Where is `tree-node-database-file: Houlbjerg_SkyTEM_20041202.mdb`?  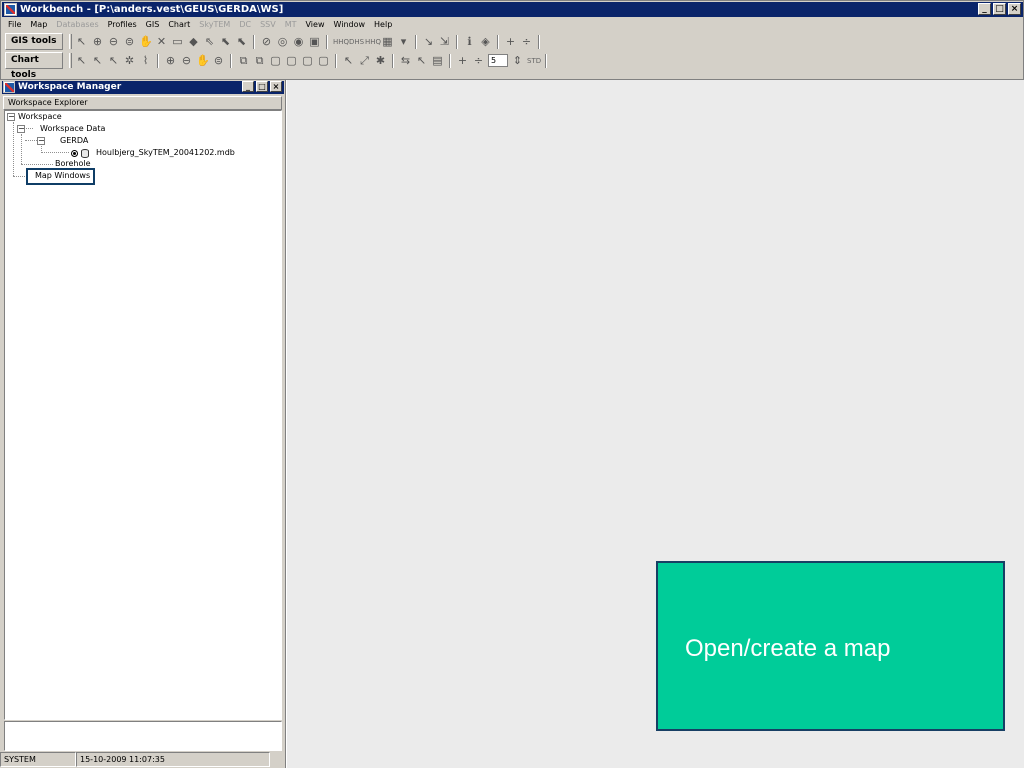
tree-node-database-file: Houlbjerg_SkyTEM_20041202.mdb is located at coordinates (153, 153).